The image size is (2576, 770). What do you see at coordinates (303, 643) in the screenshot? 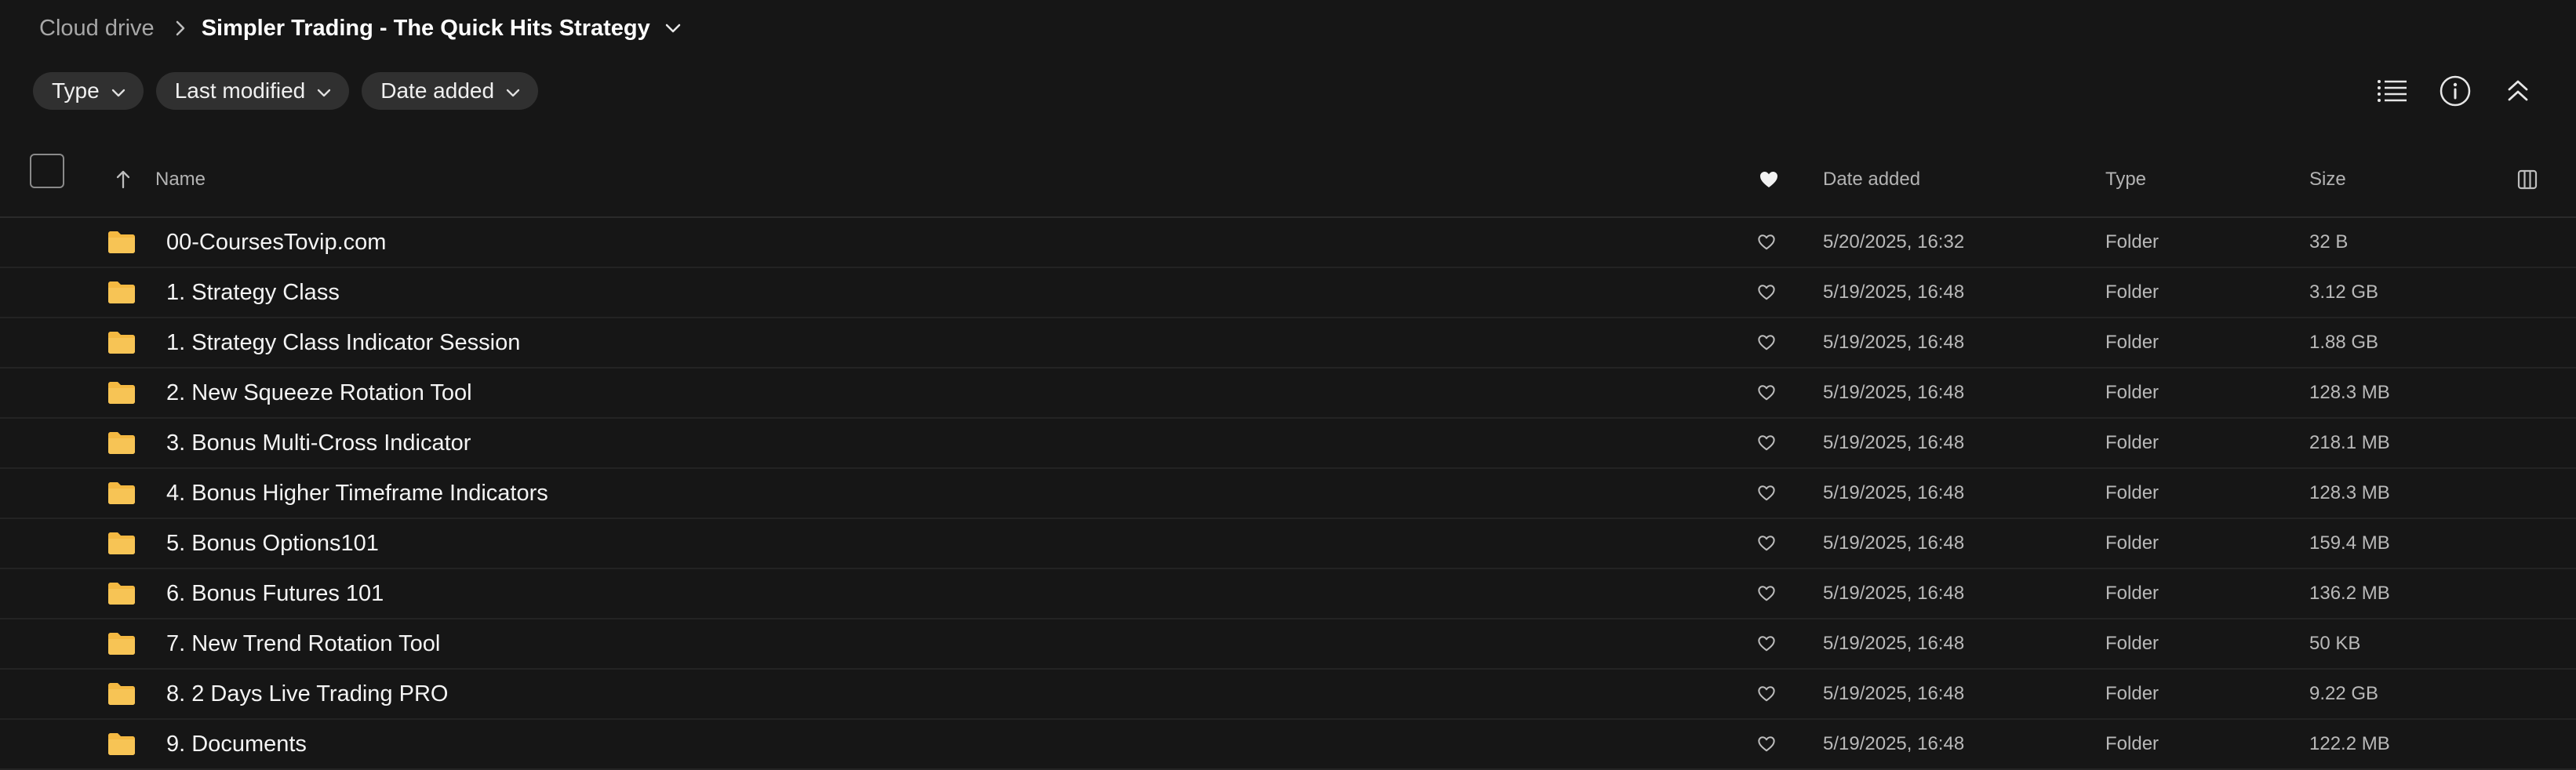
I see `file-name: 7. New Trend Rotation Tool` at bounding box center [303, 643].